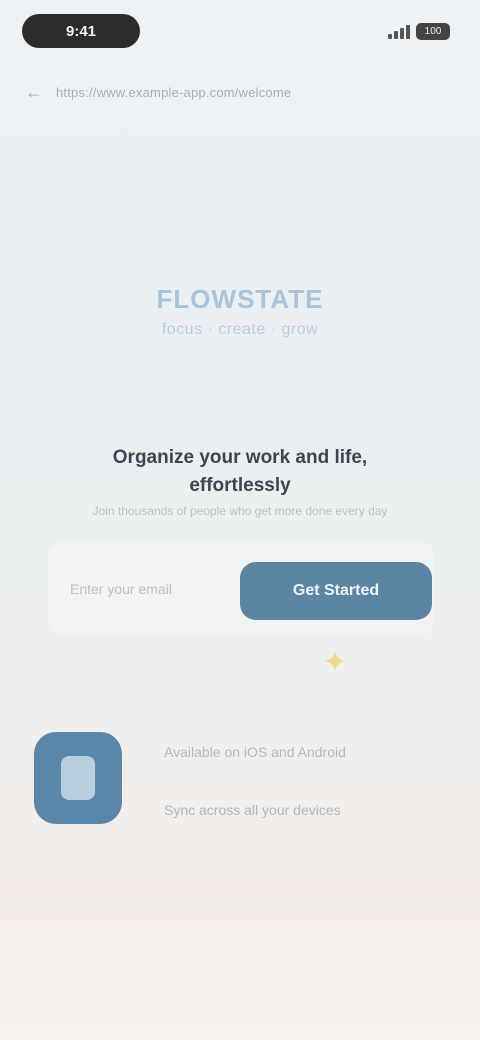 This screenshot has height=1040, width=480. I want to click on feature-line-2: Sync across all your devices, so click(252, 810).